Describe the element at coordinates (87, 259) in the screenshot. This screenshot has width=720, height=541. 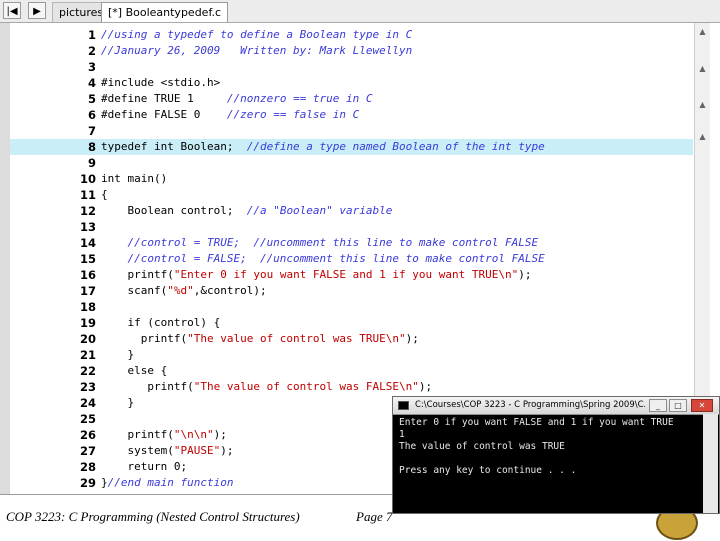
I see `line-number: 15` at that location.